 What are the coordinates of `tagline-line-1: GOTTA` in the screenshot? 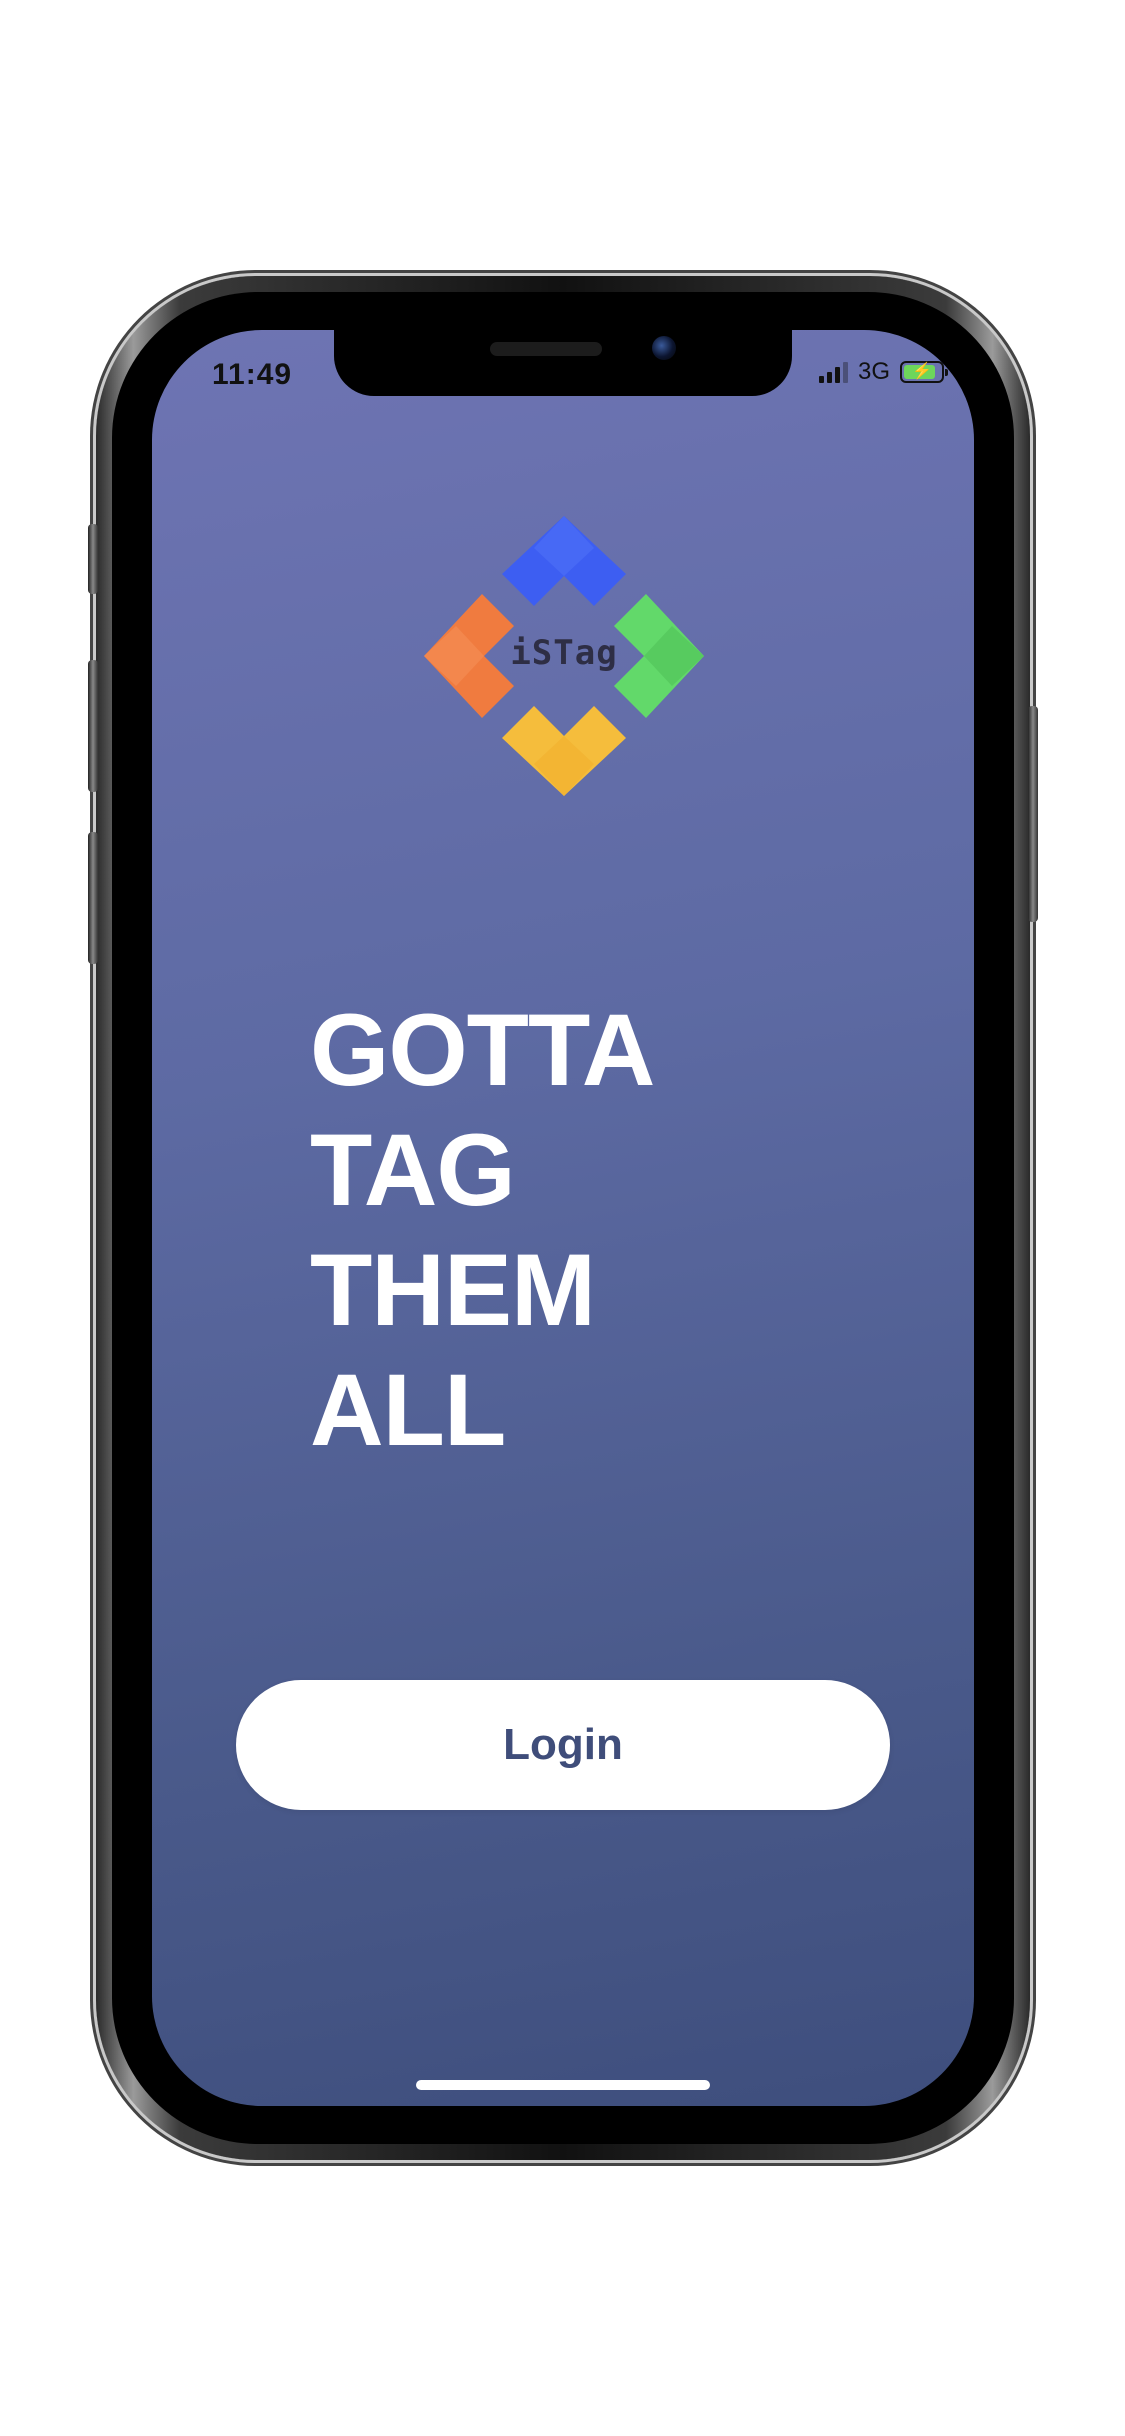 It's located at (482, 1050).